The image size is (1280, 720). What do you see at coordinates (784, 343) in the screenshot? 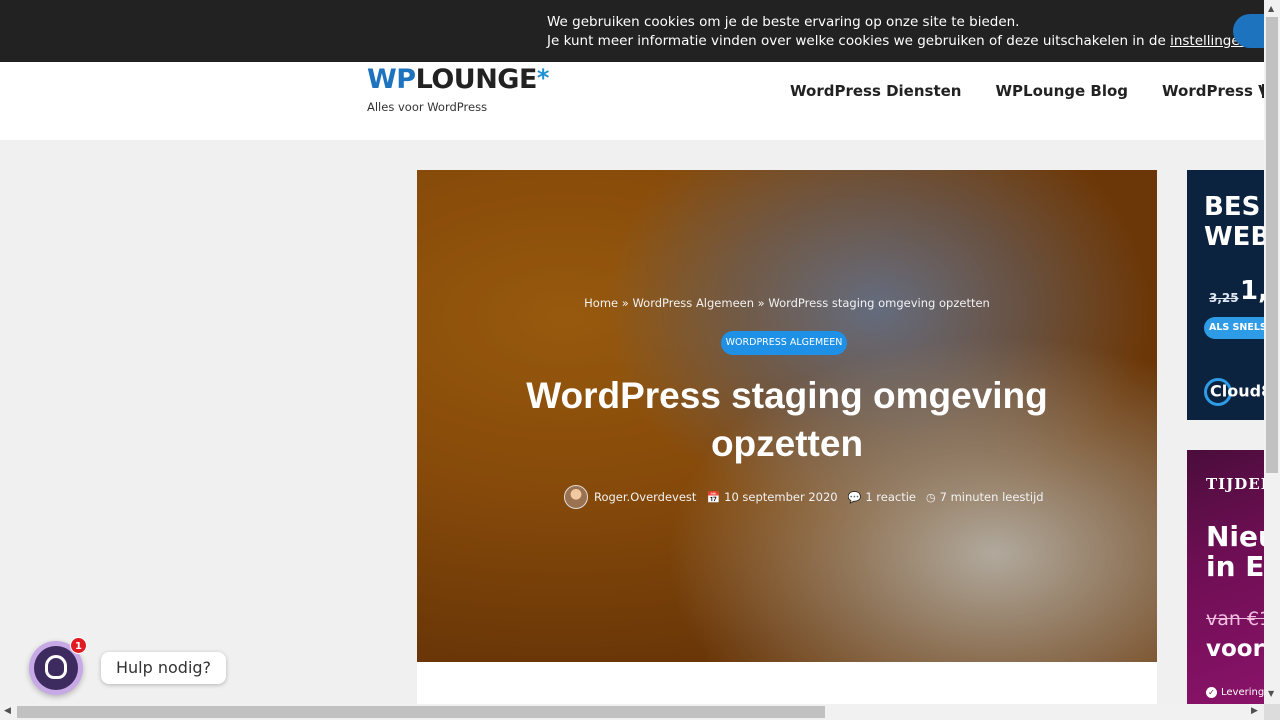
I see `category-badge: WORDPRESS ALGEMEEN` at bounding box center [784, 343].